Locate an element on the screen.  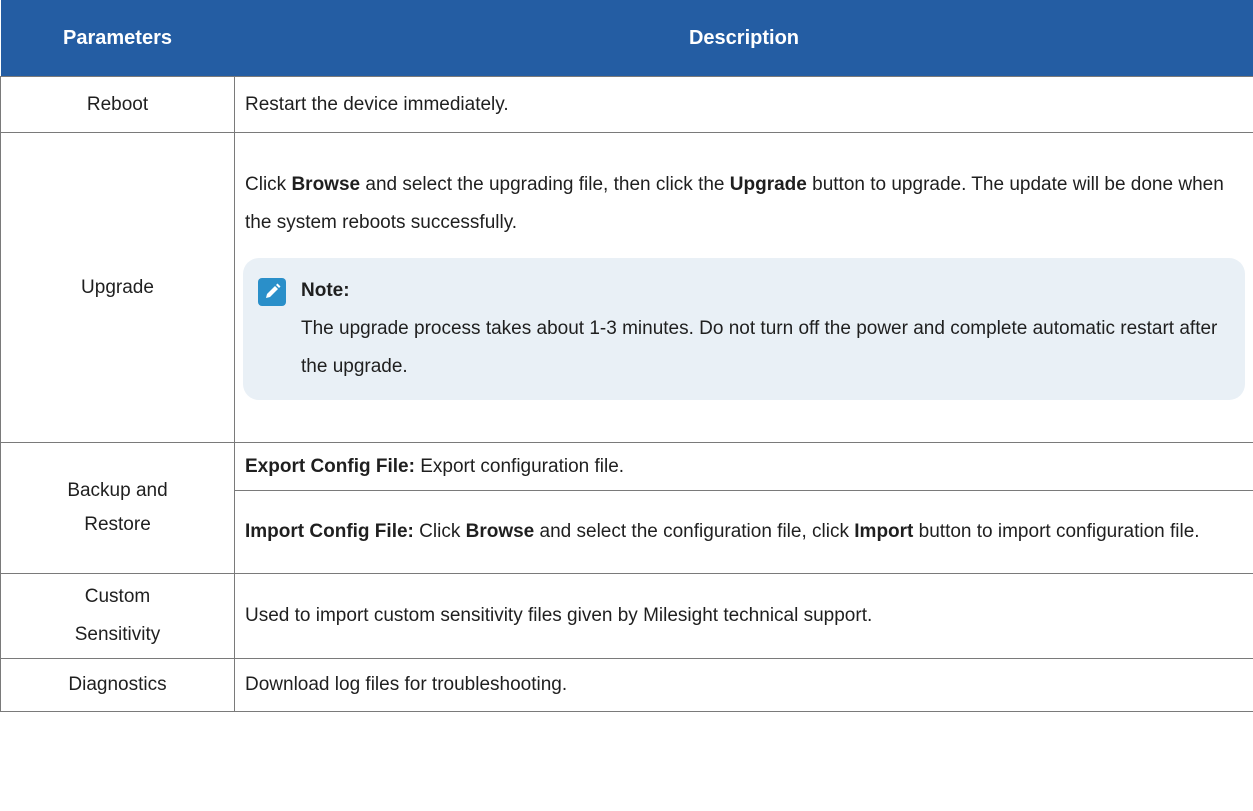
upgrade-term: Upgrade is located at coordinates (768, 184).